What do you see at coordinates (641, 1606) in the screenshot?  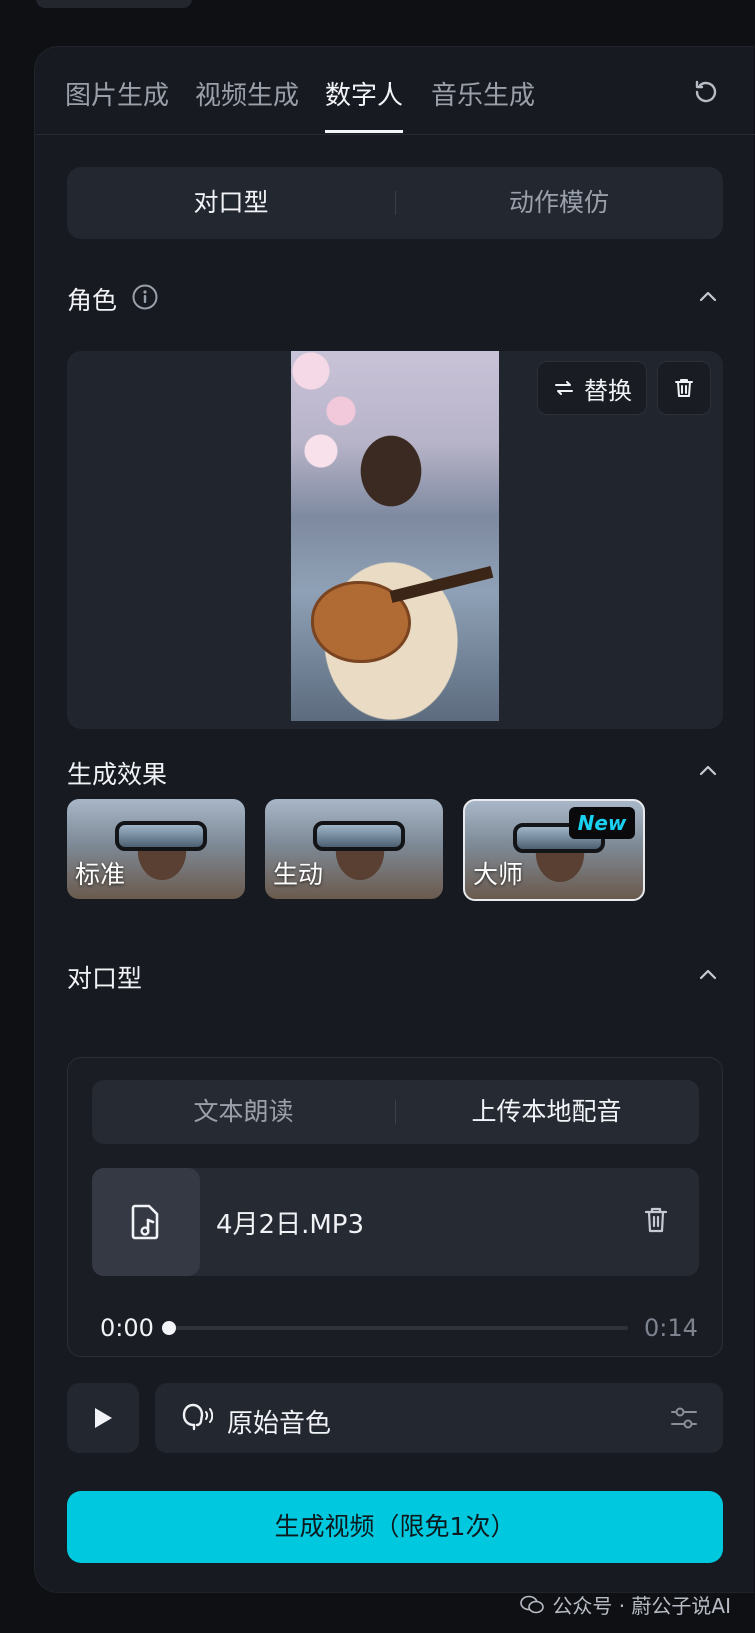 I see `watermark-text: 公众号 · 蔚公子说AI` at bounding box center [641, 1606].